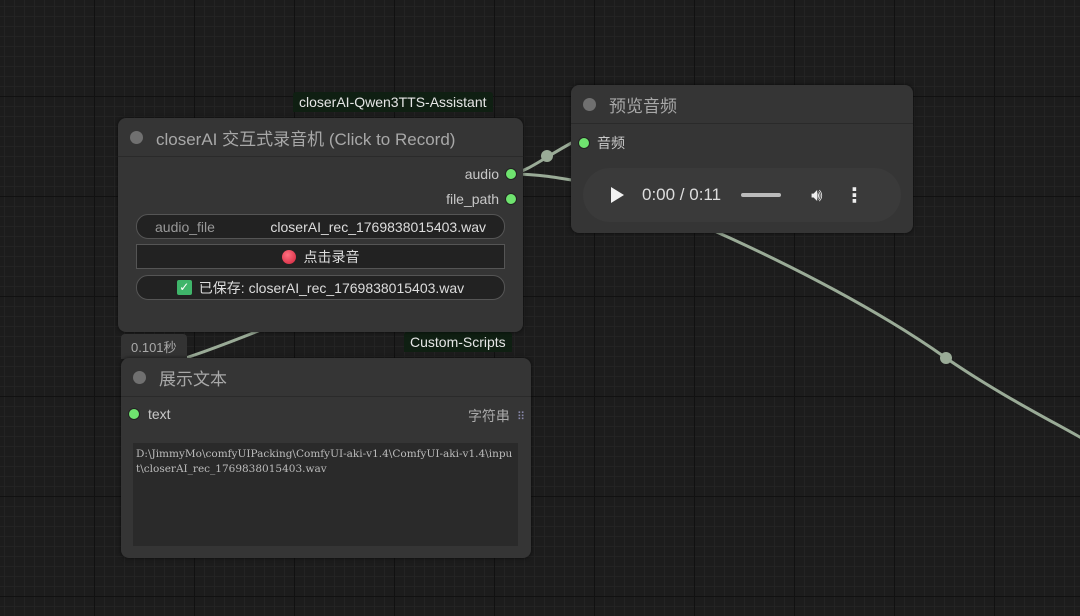 Image resolution: width=1080 pixels, height=616 pixels. What do you see at coordinates (761, 195) in the screenshot?
I see `progress-slider` at bounding box center [761, 195].